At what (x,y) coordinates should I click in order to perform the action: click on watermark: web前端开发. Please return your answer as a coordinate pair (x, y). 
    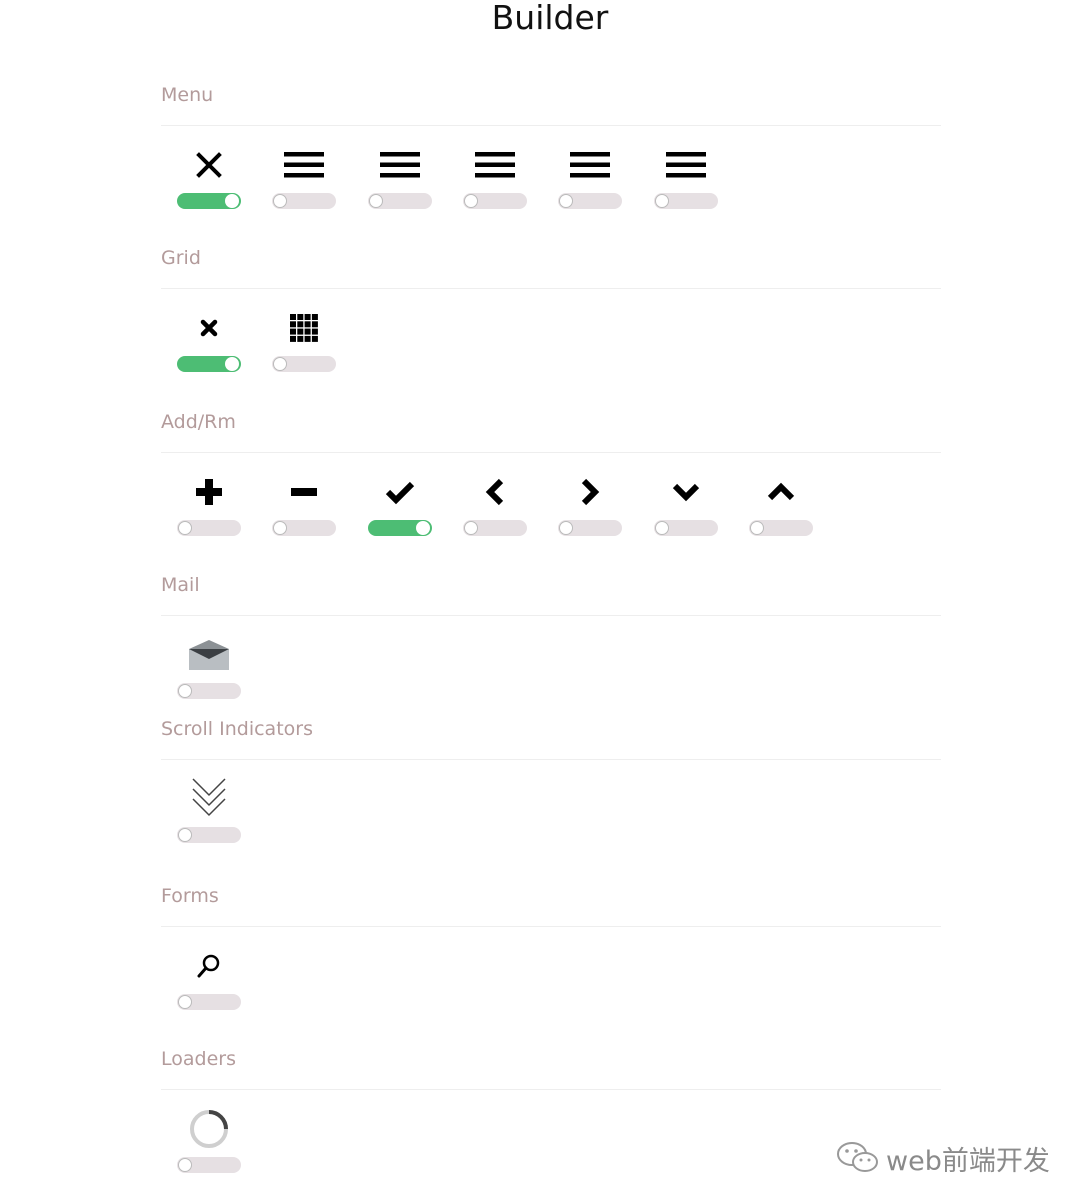
    Looking at the image, I should click on (943, 1158).